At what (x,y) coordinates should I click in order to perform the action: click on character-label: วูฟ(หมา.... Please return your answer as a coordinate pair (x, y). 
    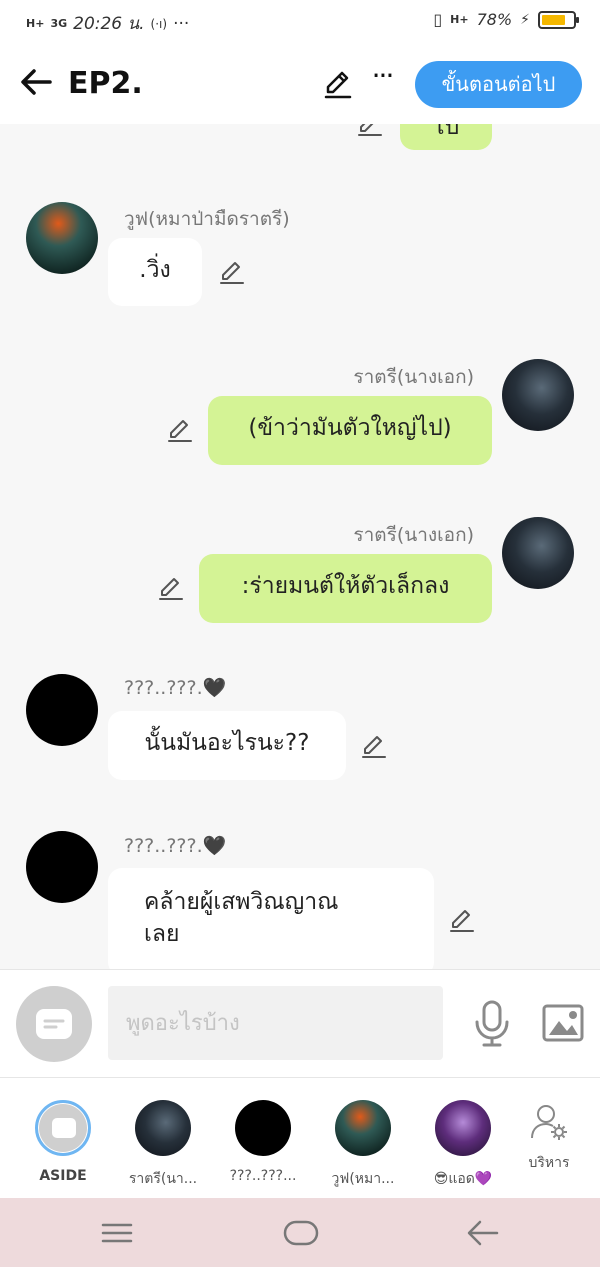
    Looking at the image, I should click on (363, 1179).